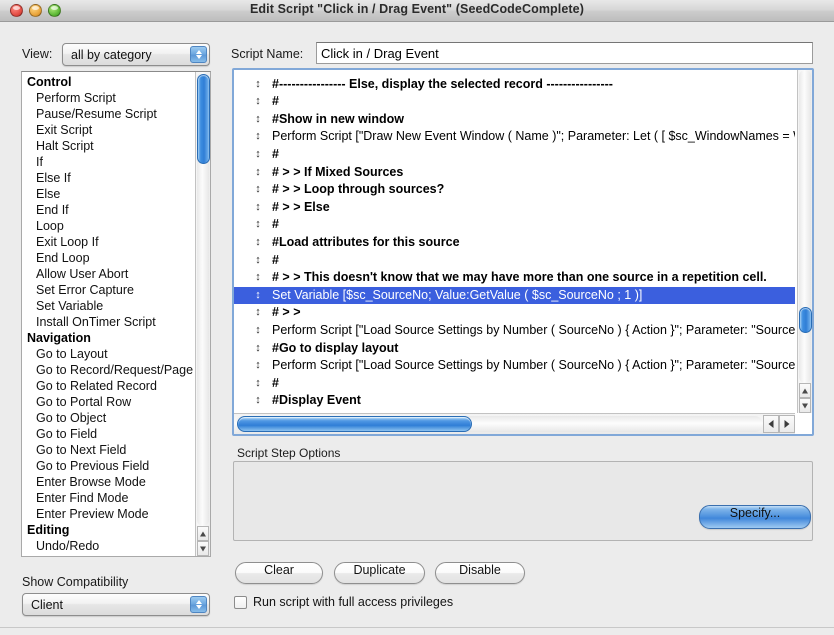  I want to click on script-row: ↕ # > > Else, so click(514, 208).